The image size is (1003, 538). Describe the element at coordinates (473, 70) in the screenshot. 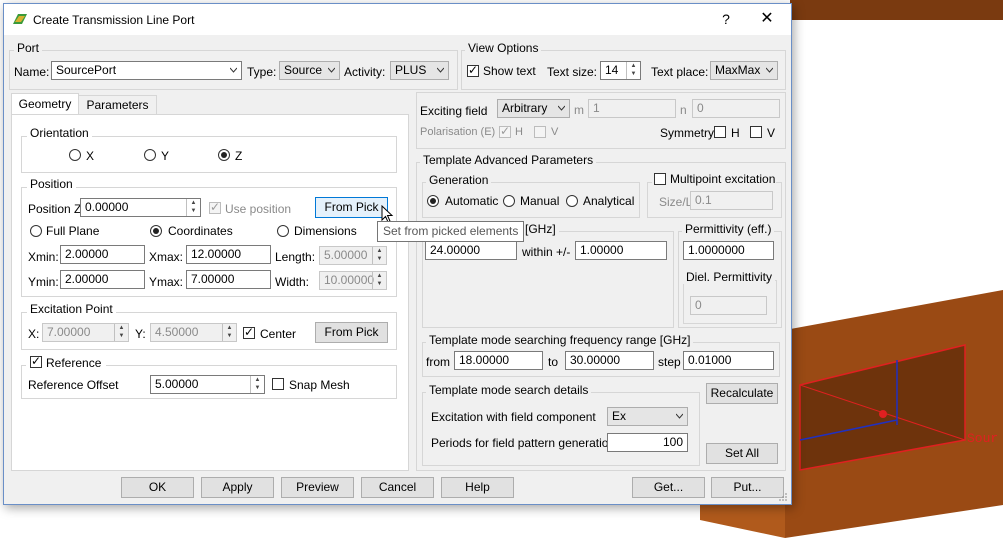

I see `show-text-checkbox: ✓` at that location.